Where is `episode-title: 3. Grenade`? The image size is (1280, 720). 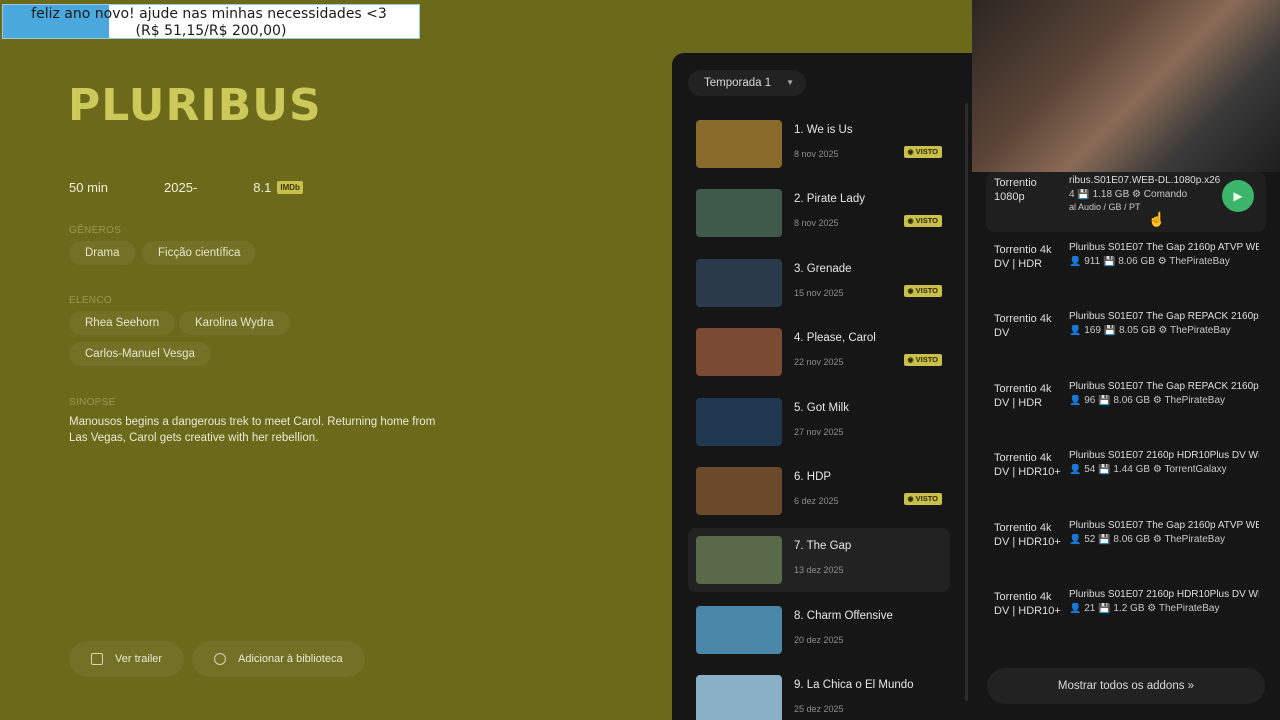 episode-title: 3. Grenade is located at coordinates (823, 268).